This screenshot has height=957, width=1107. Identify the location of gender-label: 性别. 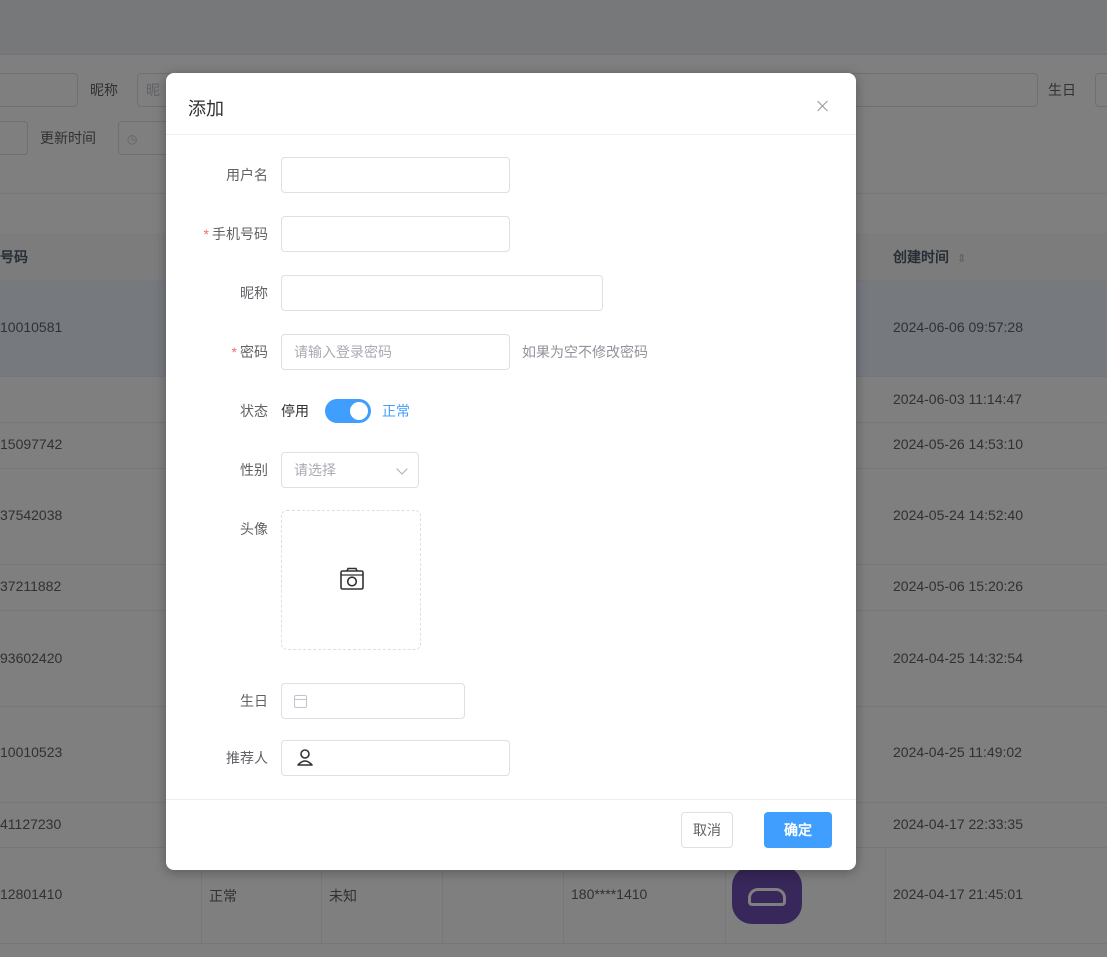
(254, 470).